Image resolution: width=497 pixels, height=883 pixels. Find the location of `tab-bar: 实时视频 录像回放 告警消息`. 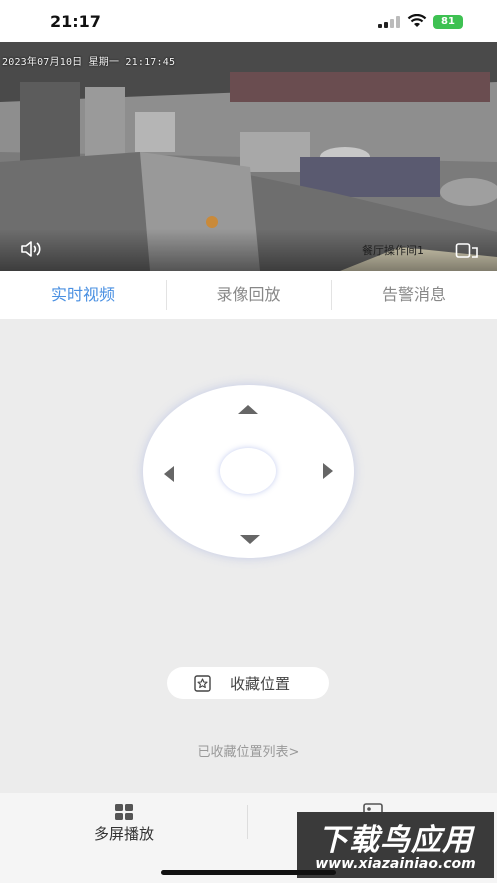

tab-bar: 实时视频 录像回放 告警消息 is located at coordinates (248, 295).